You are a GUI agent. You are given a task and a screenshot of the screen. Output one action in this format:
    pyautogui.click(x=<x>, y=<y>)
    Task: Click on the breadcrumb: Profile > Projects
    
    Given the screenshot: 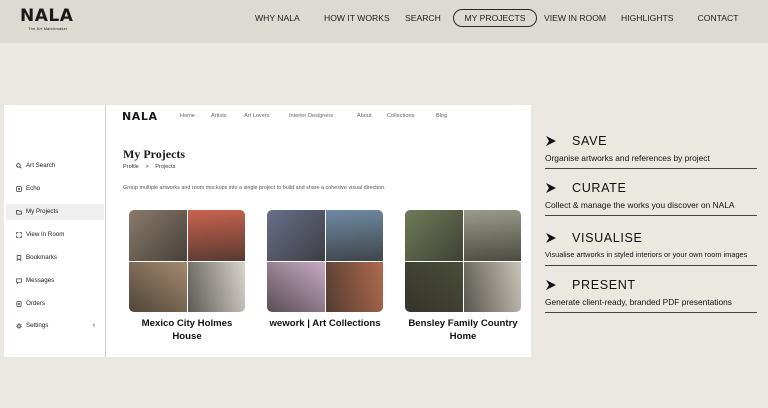 What is the action you would take?
    pyautogui.click(x=151, y=167)
    